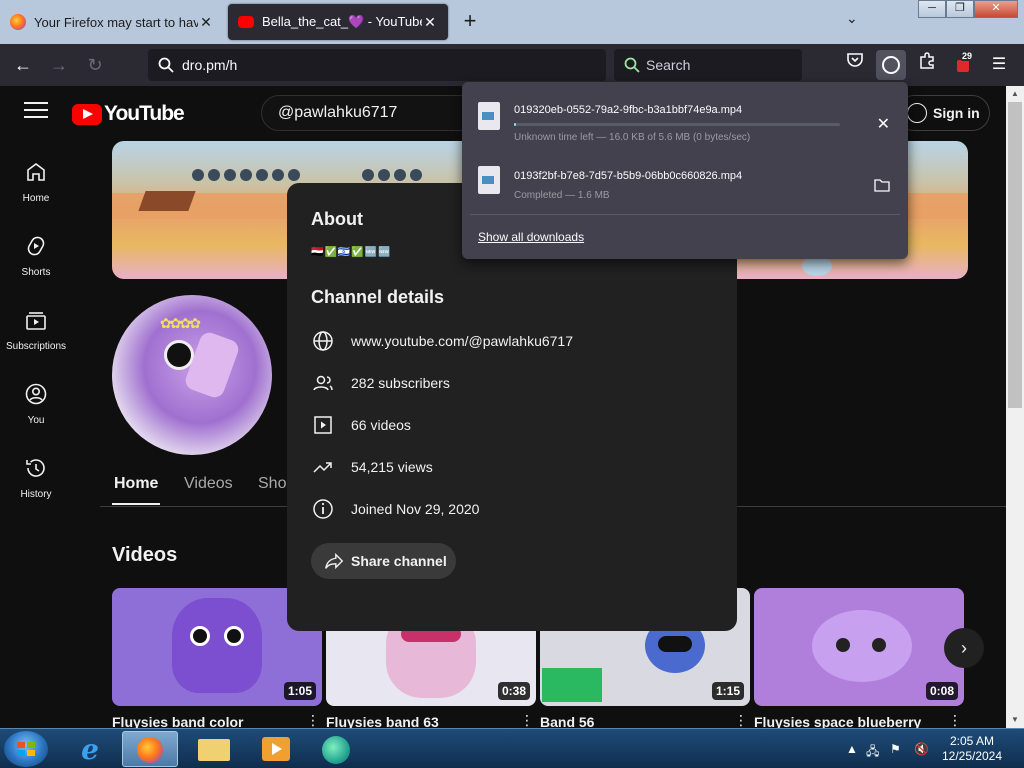 Image resolution: width=1024 pixels, height=768 pixels. I want to click on youtube-icon, so click(246, 22).